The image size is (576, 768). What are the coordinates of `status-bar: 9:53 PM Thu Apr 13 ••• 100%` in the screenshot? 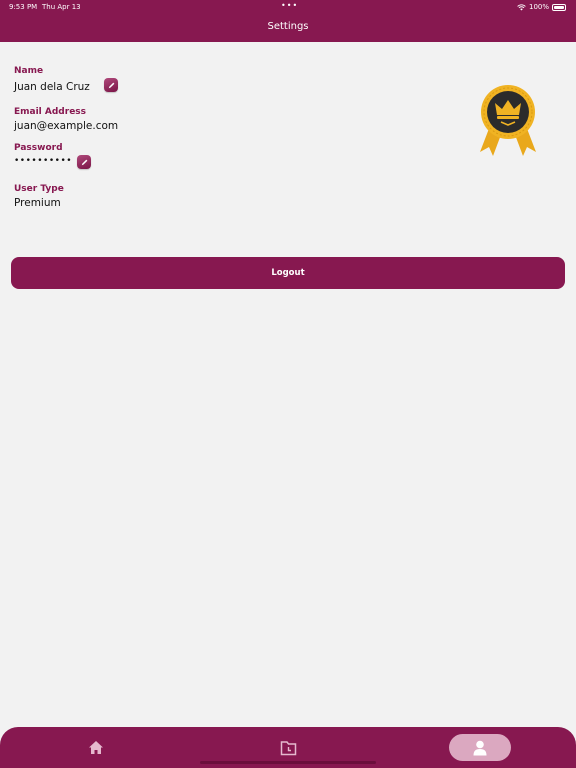 It's located at (288, 7).